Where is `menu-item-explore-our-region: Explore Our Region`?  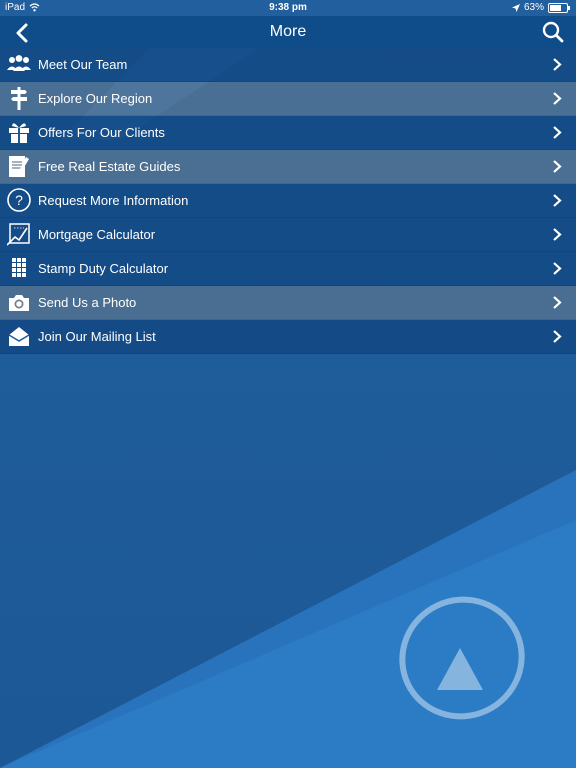 menu-item-explore-our-region: Explore Our Region is located at coordinates (288, 99).